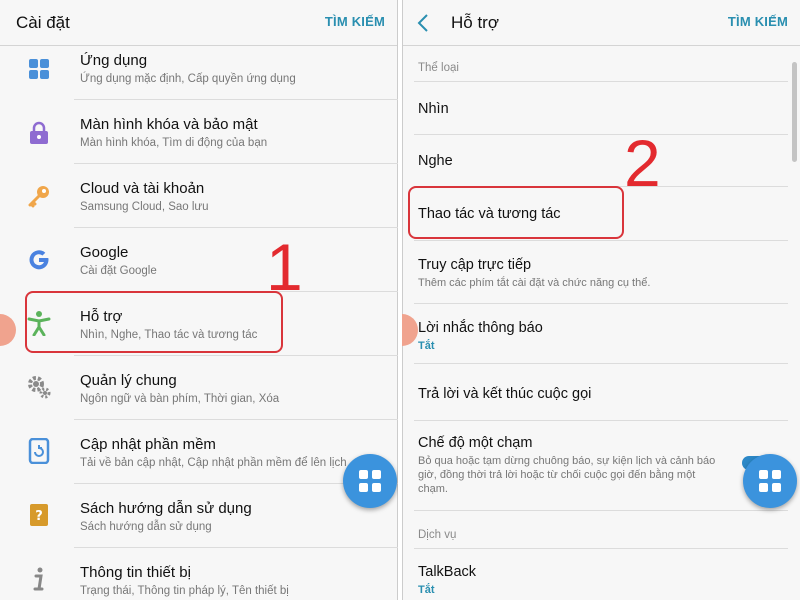  I want to click on highlight-box-interaction, so click(516, 212).